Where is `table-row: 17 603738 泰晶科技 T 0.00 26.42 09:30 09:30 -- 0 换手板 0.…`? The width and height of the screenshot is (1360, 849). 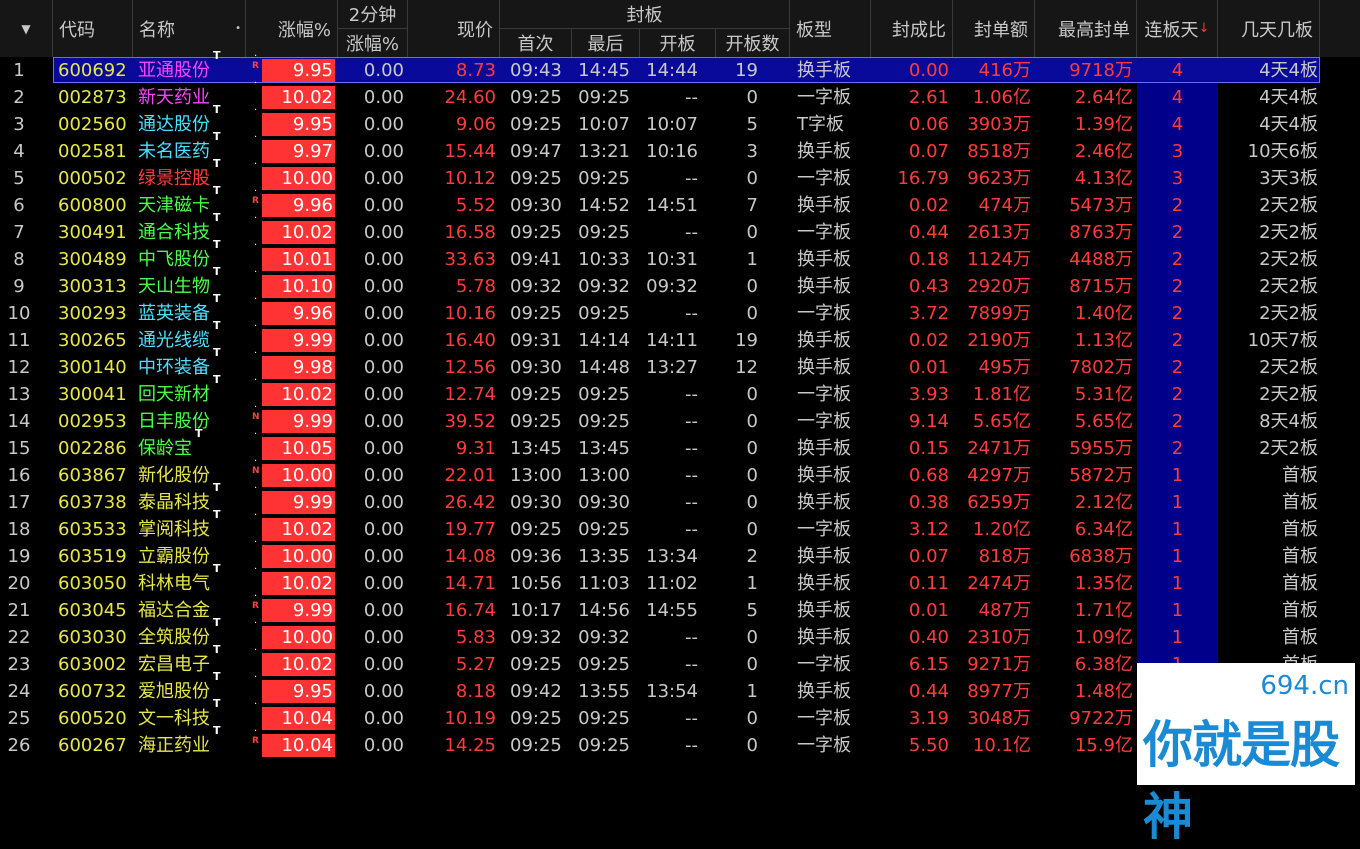
table-row: 17 603738 泰晶科技 T 0.00 26.42 09:30 09:30 -- 0 换手板 0.… is located at coordinates (680, 498).